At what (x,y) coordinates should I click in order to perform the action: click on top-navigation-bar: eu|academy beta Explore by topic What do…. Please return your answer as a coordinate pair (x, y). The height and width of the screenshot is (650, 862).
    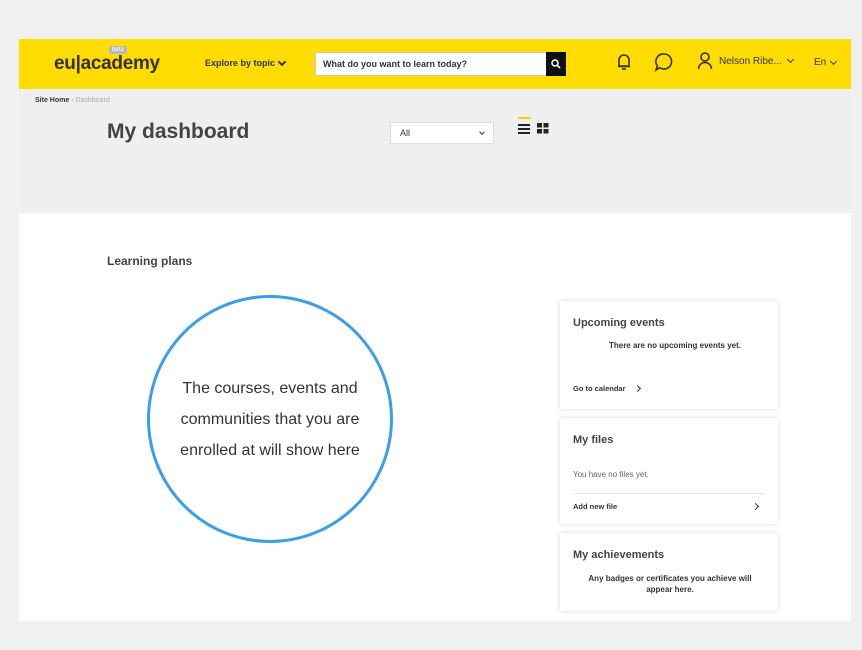
    Looking at the image, I should click on (435, 64).